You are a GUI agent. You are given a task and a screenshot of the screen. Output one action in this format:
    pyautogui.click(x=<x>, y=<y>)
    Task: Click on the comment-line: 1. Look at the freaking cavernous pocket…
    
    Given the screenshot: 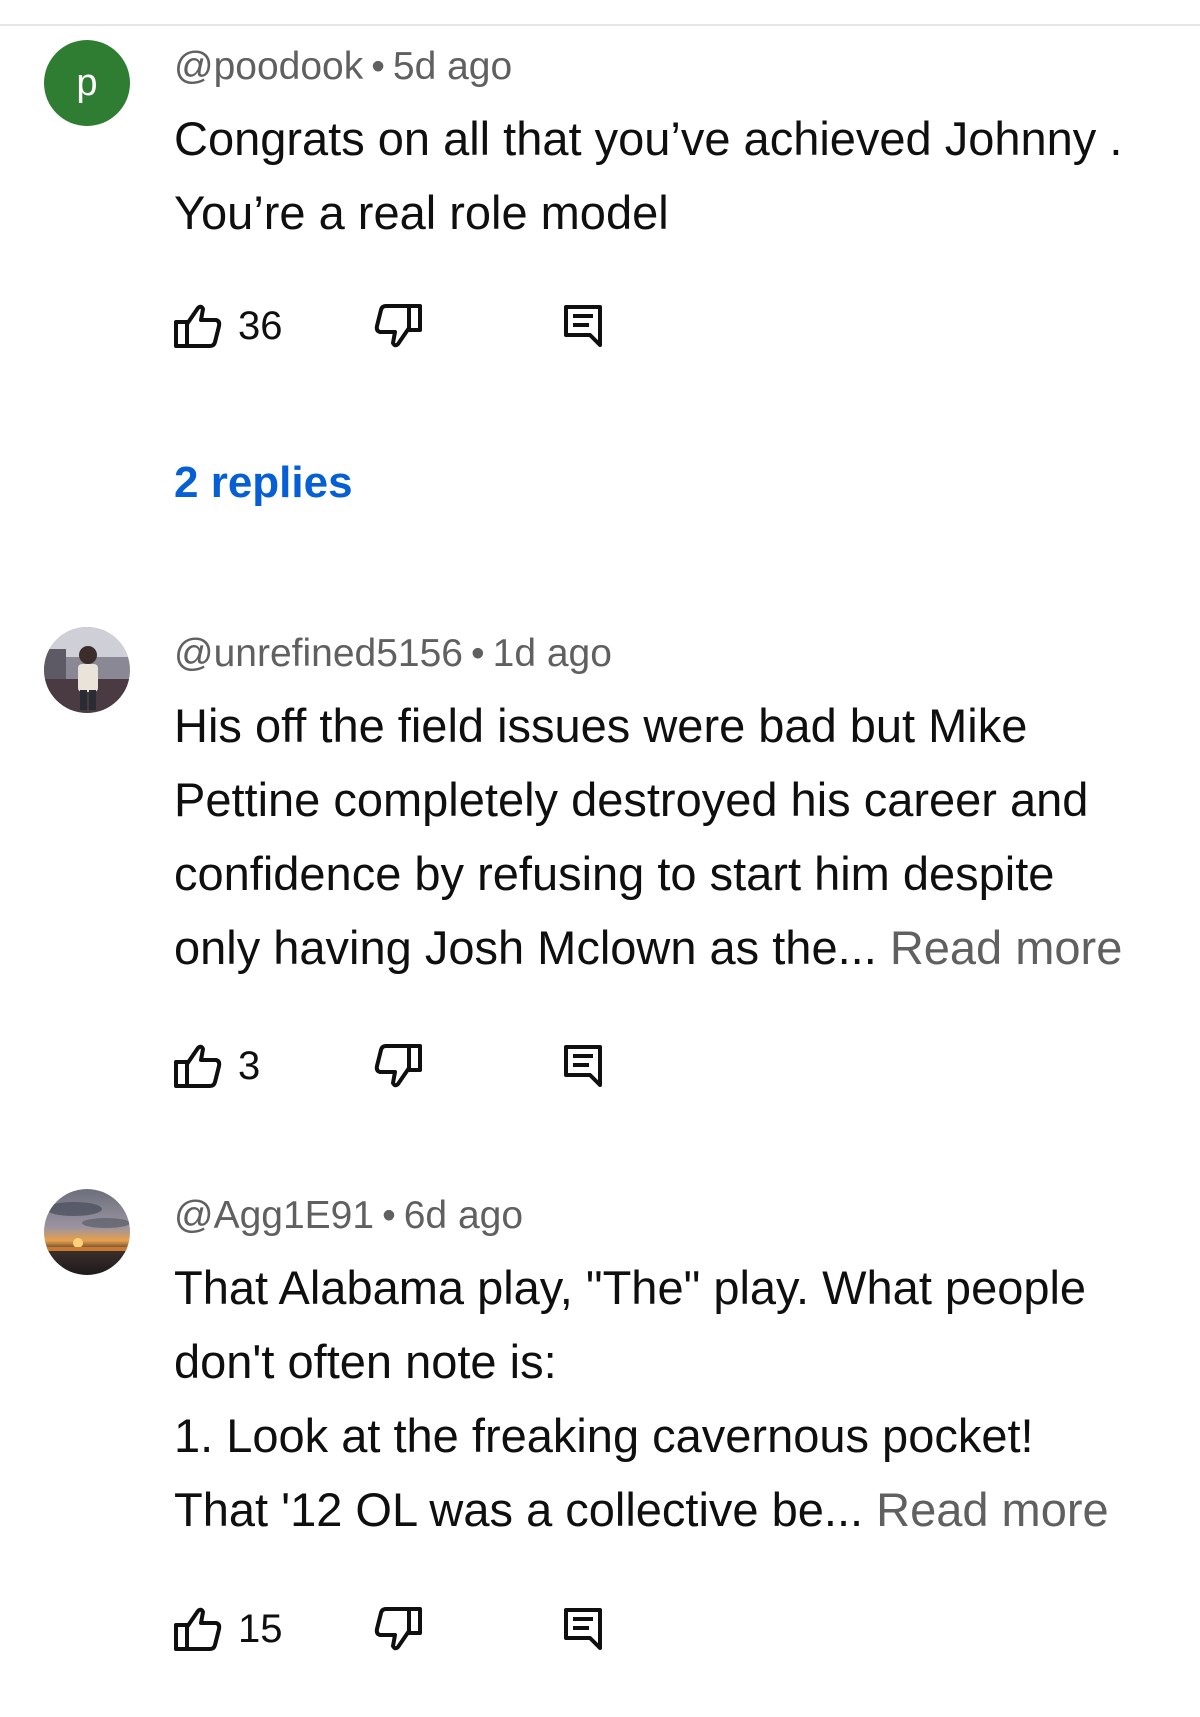 What is the action you would take?
    pyautogui.click(x=604, y=1435)
    